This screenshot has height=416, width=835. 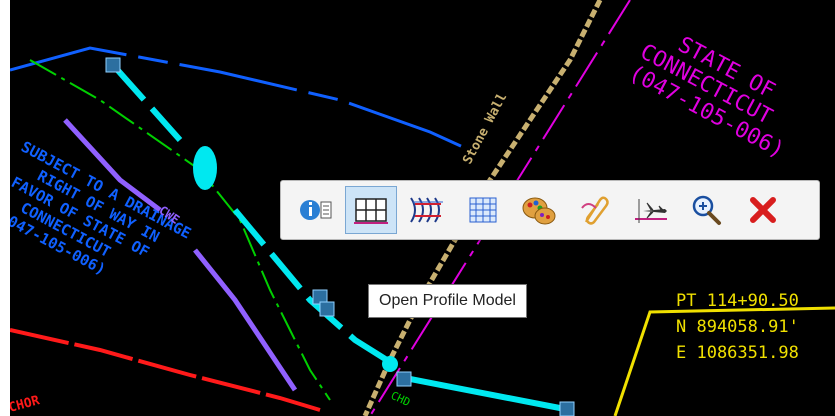 I want to click on owner-label: STATE OF CONNECTICUT (047-105-006), so click(x=707, y=97).